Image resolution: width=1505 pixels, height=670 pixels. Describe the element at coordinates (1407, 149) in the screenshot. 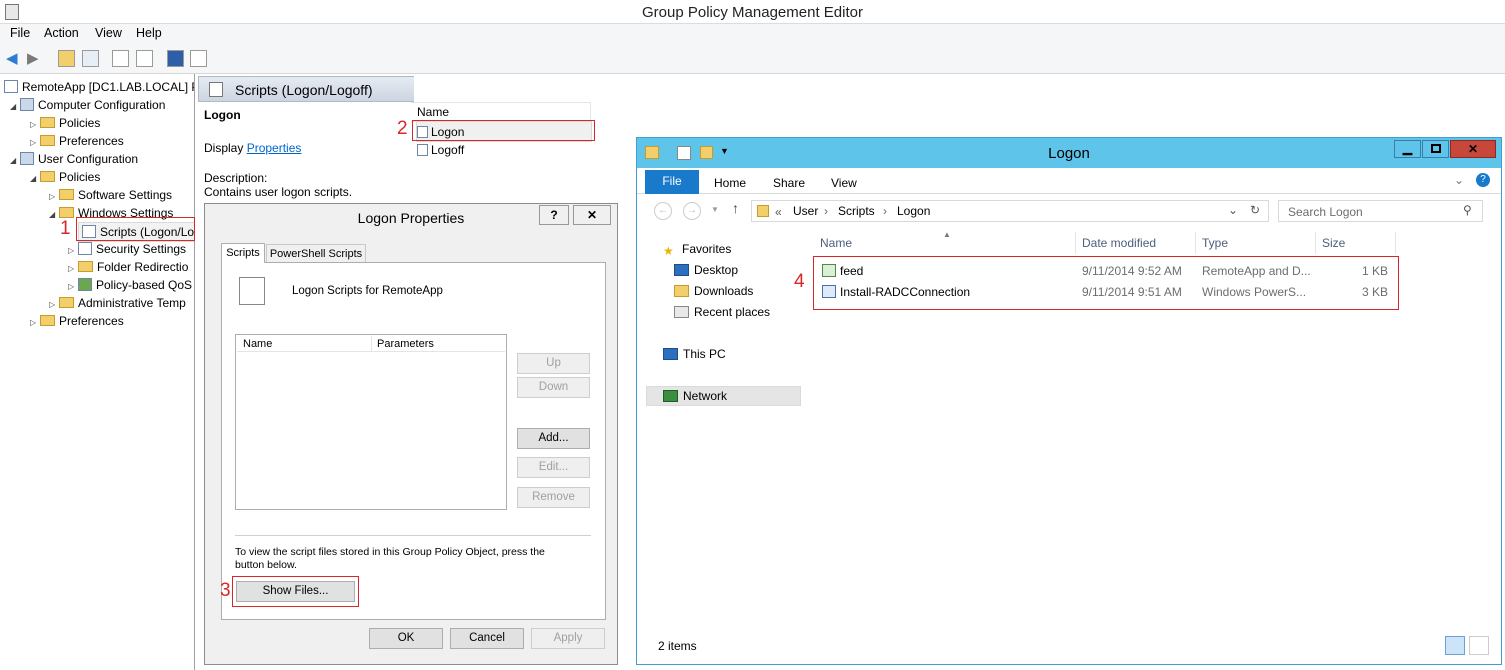

I see `minimize-button: ▁` at that location.